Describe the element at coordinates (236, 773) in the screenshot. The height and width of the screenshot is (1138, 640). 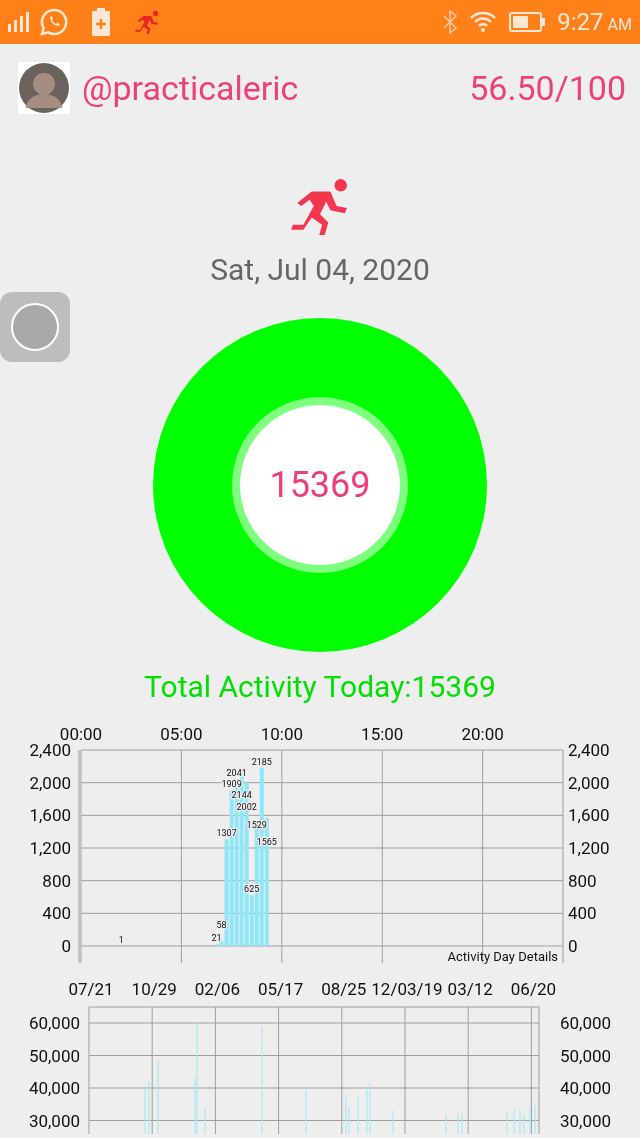
I see `data-label: 2041` at that location.